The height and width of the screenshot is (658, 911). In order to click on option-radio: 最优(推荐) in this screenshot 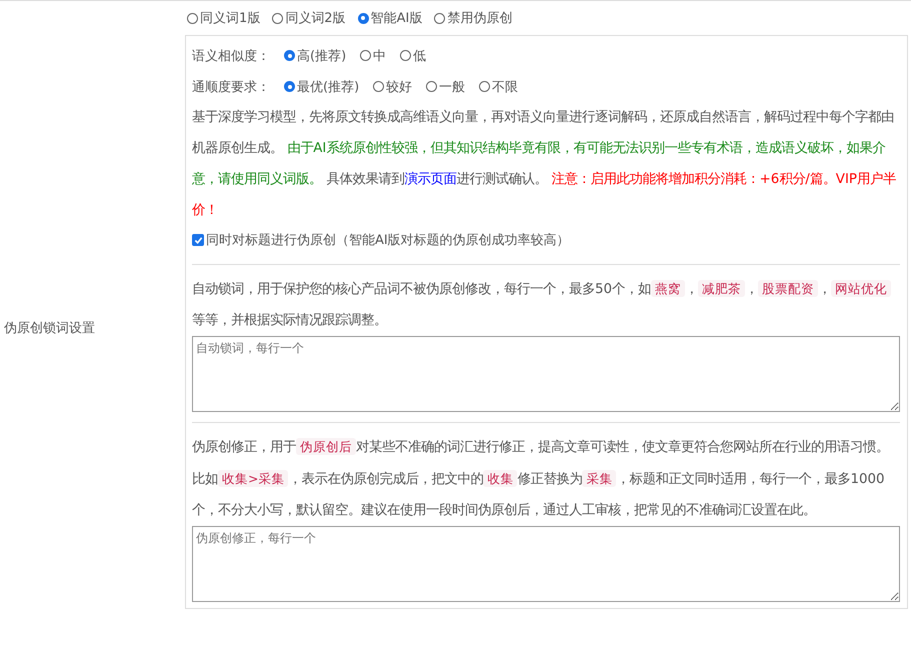, I will do `click(322, 87)`.